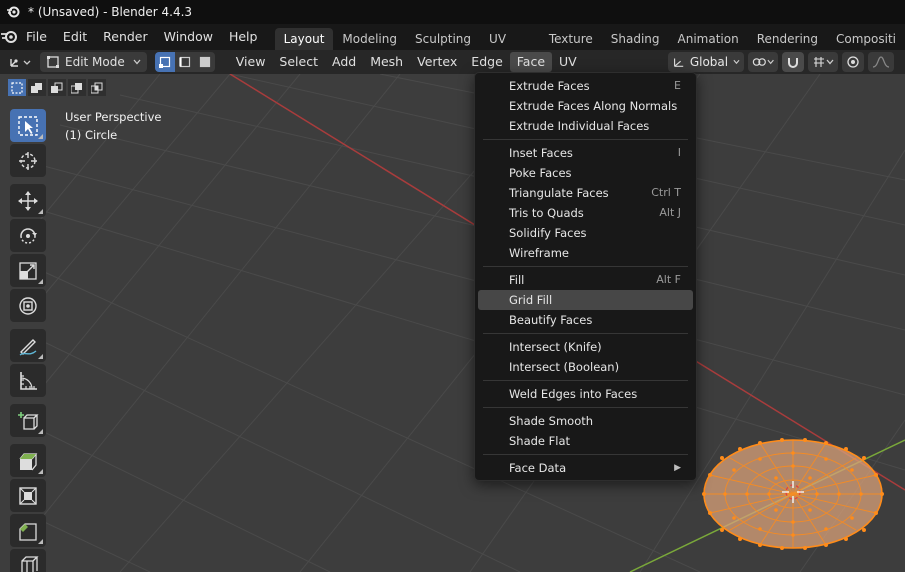 The height and width of the screenshot is (572, 905). I want to click on transform-tool, so click(28, 305).